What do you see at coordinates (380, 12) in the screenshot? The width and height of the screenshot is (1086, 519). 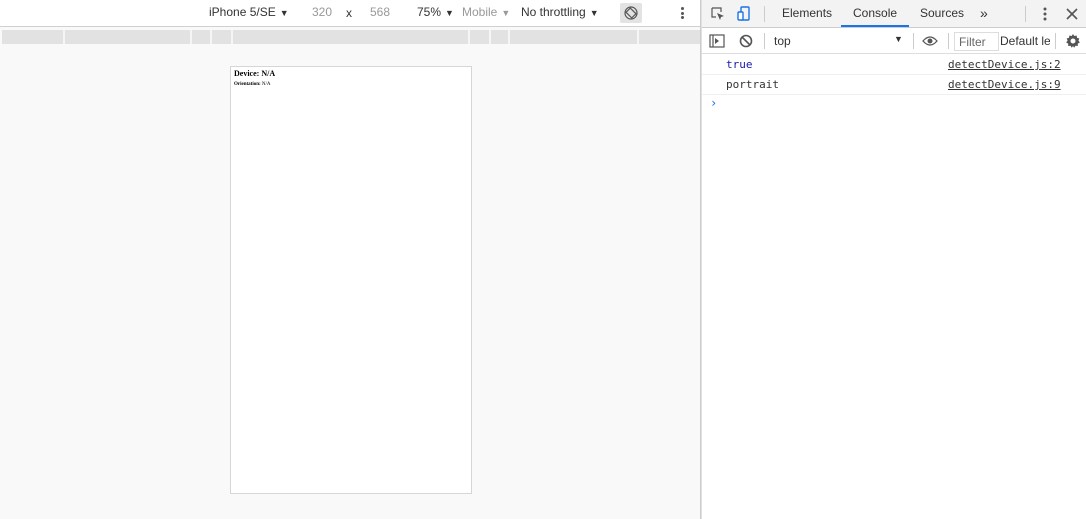 I see `height-input: 568` at bounding box center [380, 12].